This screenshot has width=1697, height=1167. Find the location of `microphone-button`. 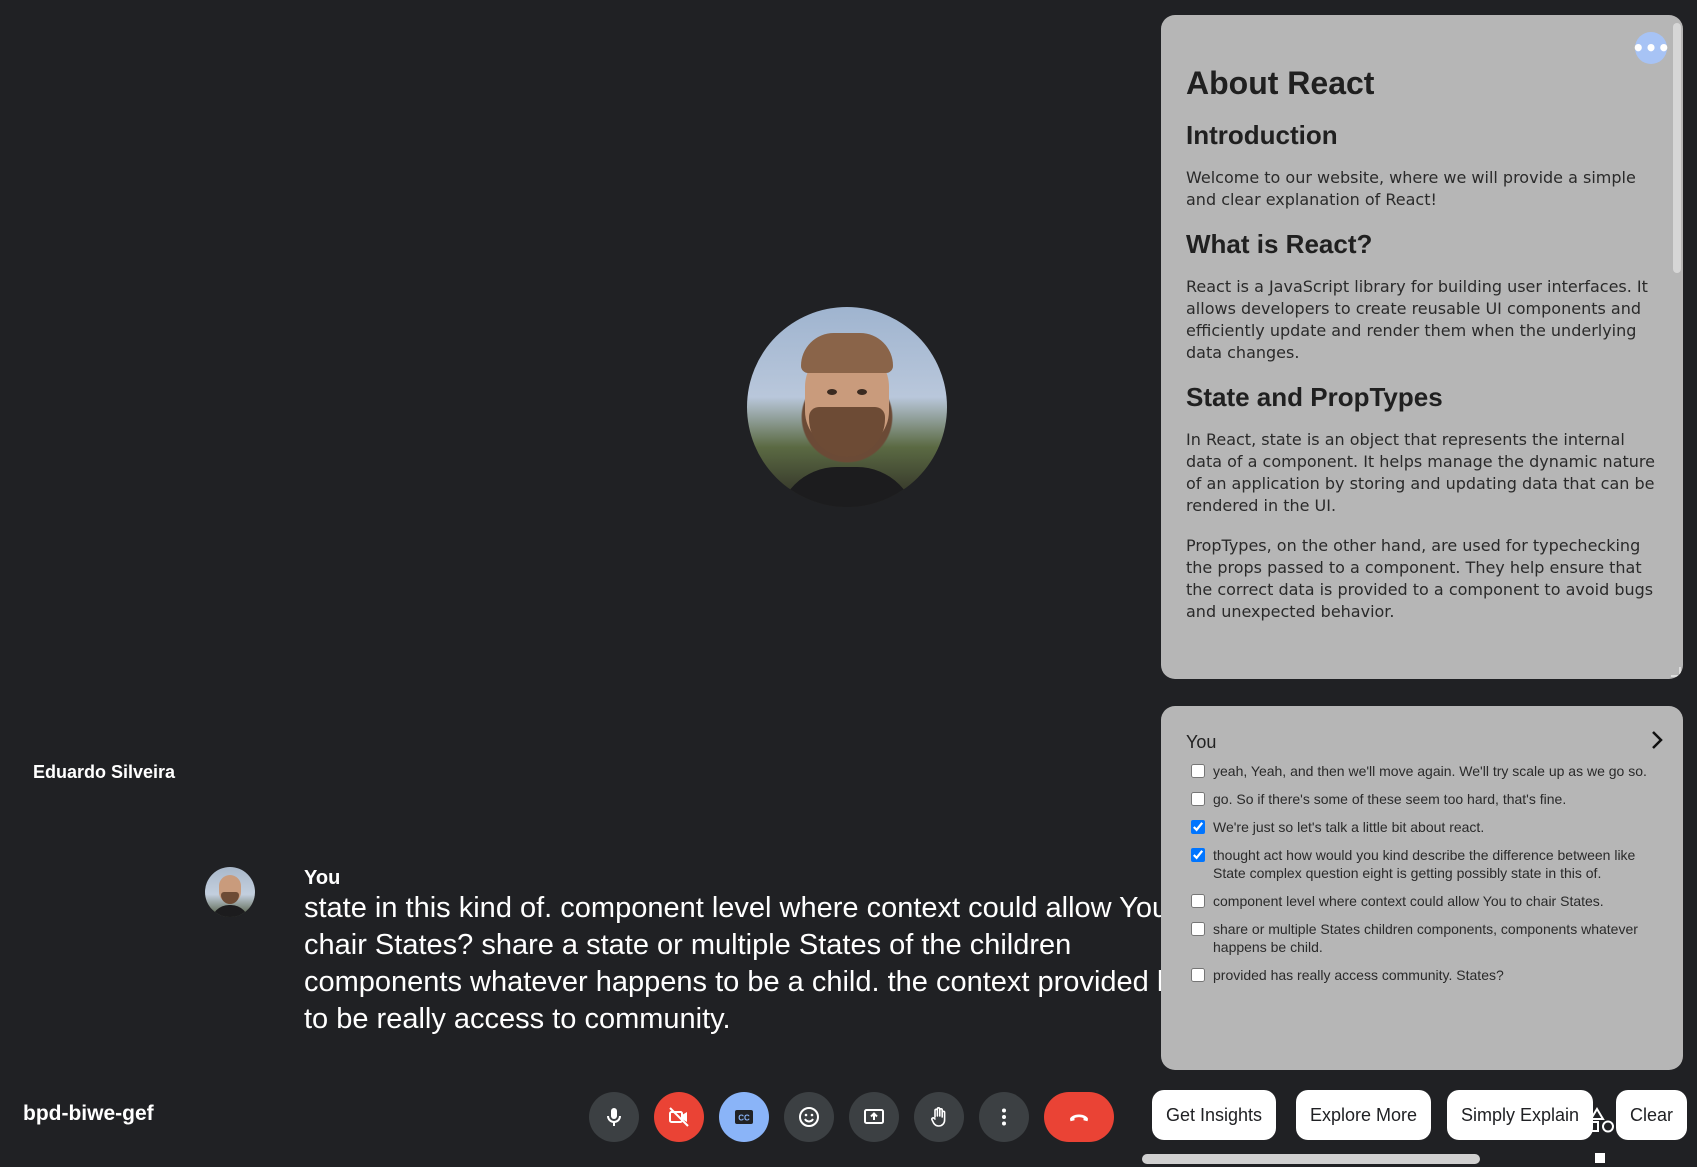

microphone-button is located at coordinates (614, 1117).